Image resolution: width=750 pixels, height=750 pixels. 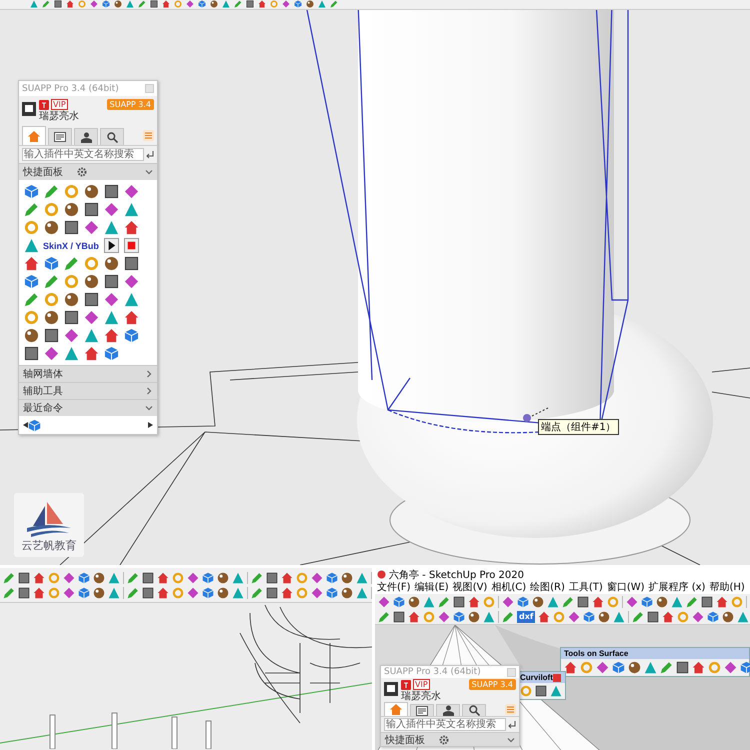 I want to click on section-header: 最近命令, so click(x=88, y=407).